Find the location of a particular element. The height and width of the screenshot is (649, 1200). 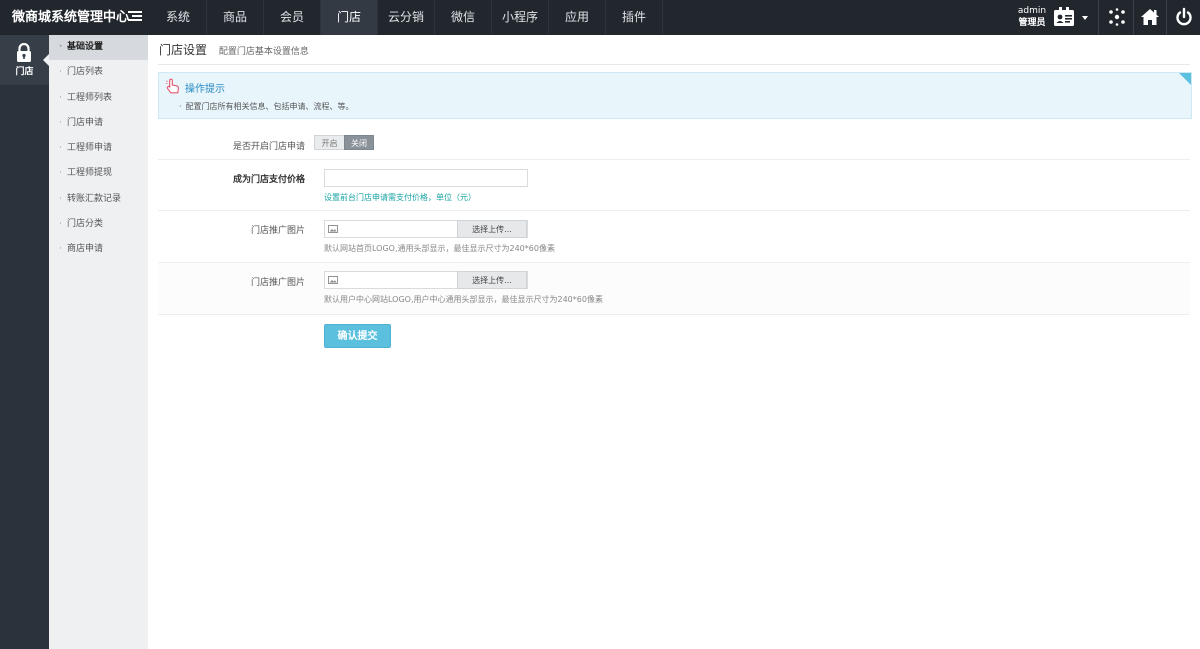

promo-image-1-label: 门店推广图片 is located at coordinates (277, 231).